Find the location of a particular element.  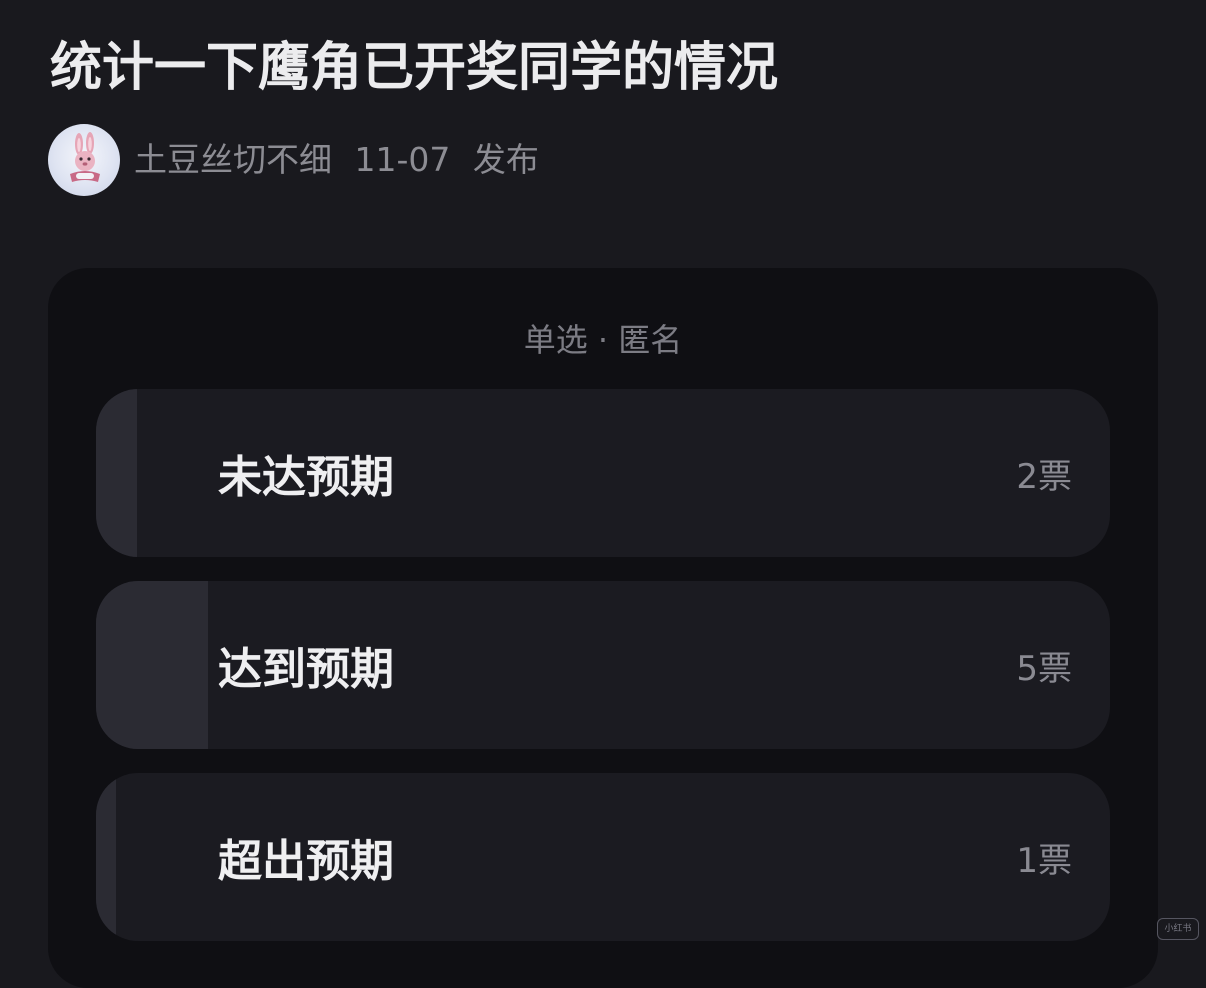

author-row: 土豆丝切不细 11-07 发布 is located at coordinates (293, 160).